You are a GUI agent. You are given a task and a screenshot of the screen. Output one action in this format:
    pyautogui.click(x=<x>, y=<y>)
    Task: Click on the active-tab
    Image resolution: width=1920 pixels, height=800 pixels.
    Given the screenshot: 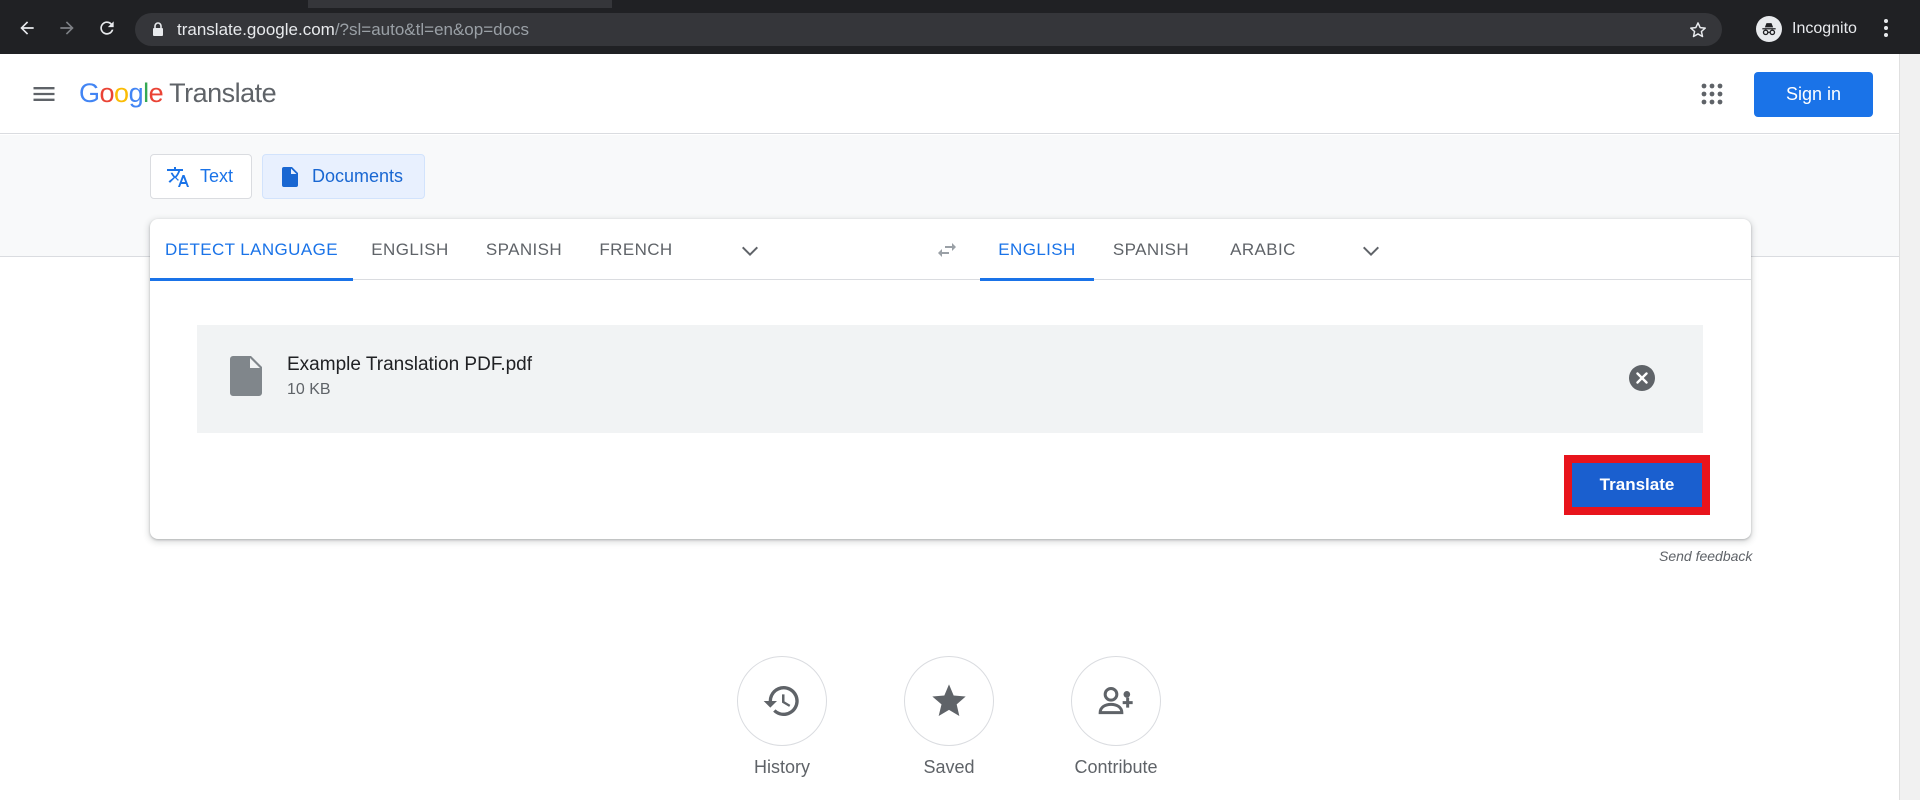 What is the action you would take?
    pyautogui.click(x=460, y=4)
    